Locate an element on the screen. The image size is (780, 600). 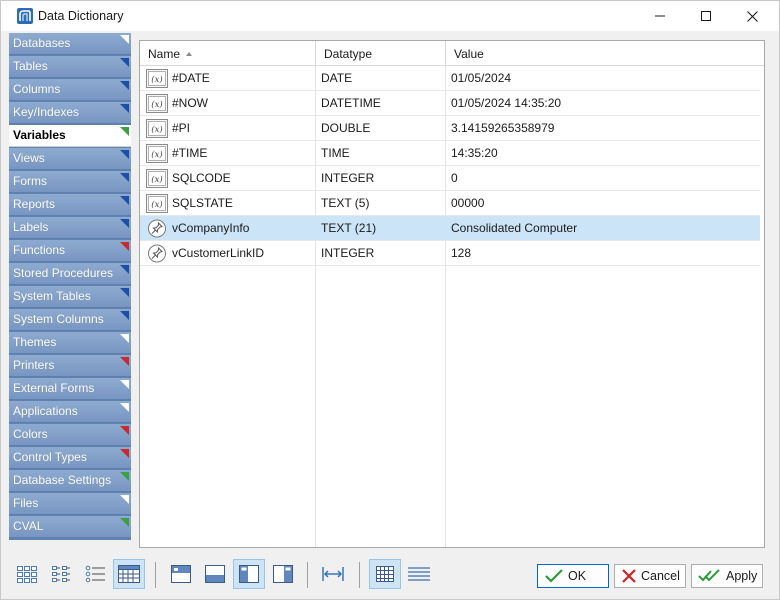
preview-top-button is located at coordinates (181, 574).